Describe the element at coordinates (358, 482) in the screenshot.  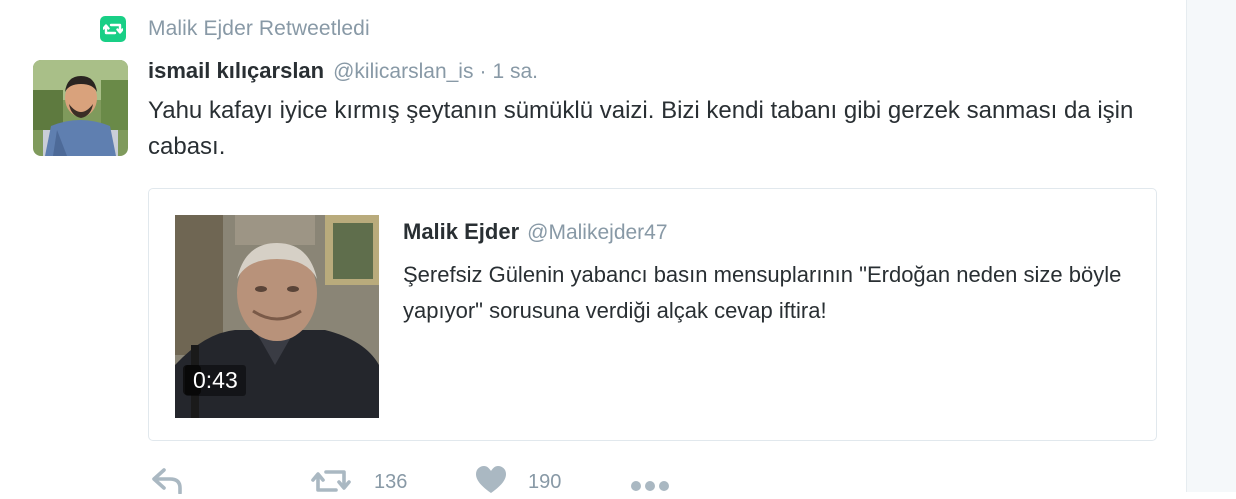
I see `retweet-button: 136` at that location.